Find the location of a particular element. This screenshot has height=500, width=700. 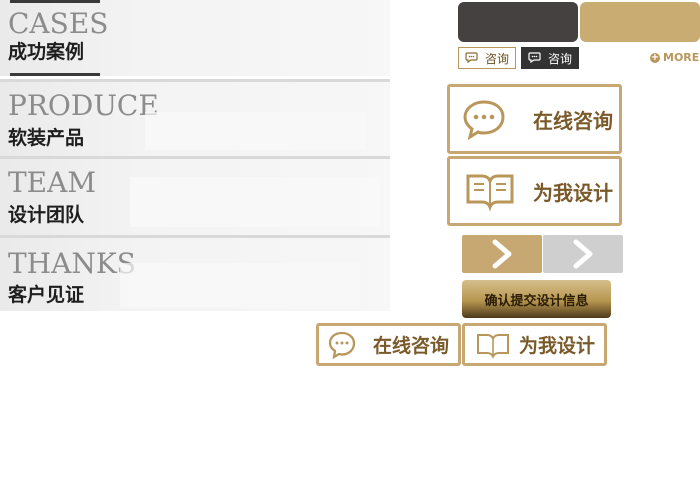

confirm-label: 确认提交设计信息 is located at coordinates (536, 301).